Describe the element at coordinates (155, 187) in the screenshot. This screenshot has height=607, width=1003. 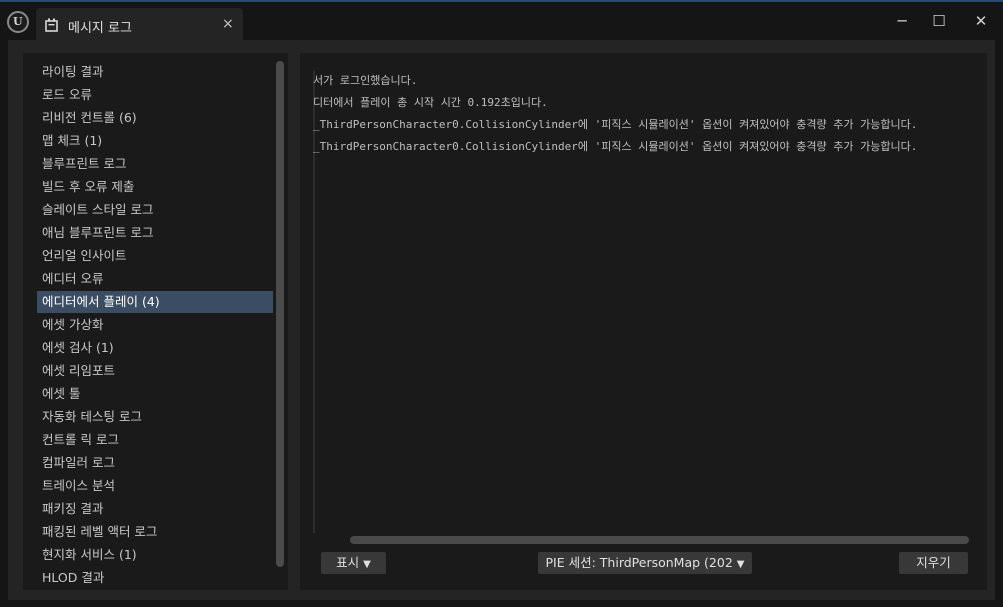
I see `category-item: 빌드 후 오류 제출` at that location.